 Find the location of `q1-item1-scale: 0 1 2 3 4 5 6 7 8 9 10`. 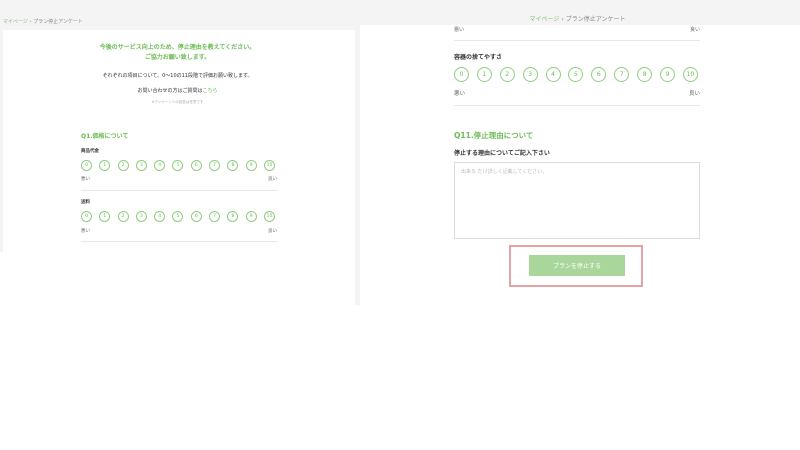

q1-item1-scale: 0 1 2 3 4 5 6 7 8 9 10 is located at coordinates (178, 165).